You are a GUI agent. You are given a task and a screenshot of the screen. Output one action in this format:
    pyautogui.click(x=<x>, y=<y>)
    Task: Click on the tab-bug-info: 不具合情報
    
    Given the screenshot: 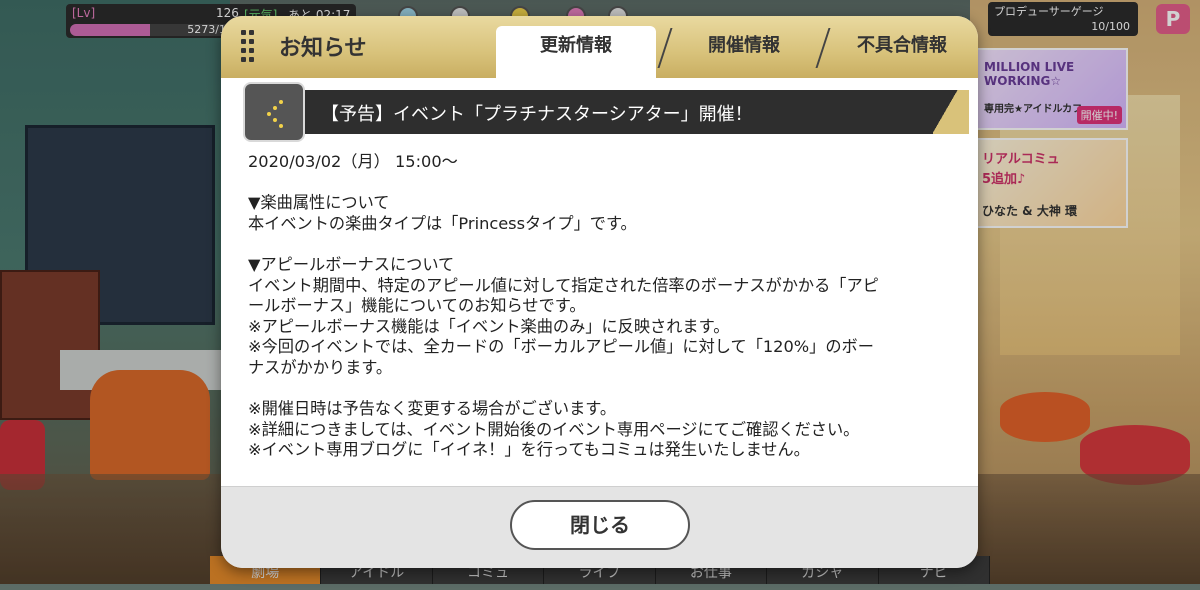 What is the action you would take?
    pyautogui.click(x=902, y=52)
    